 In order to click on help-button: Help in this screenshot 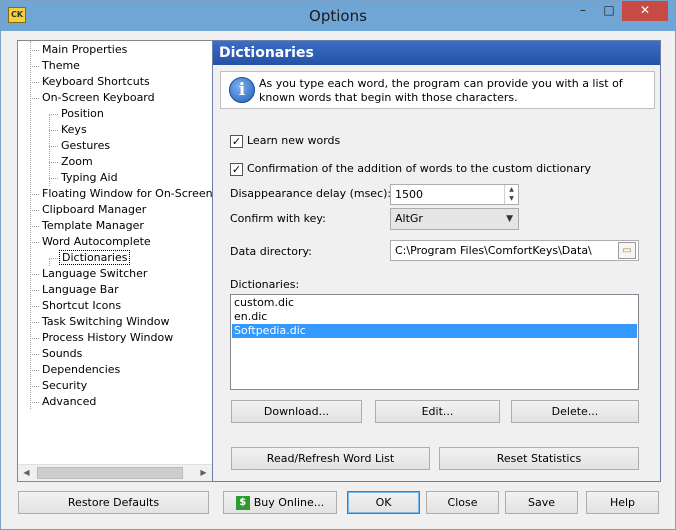, I will do `click(622, 502)`.